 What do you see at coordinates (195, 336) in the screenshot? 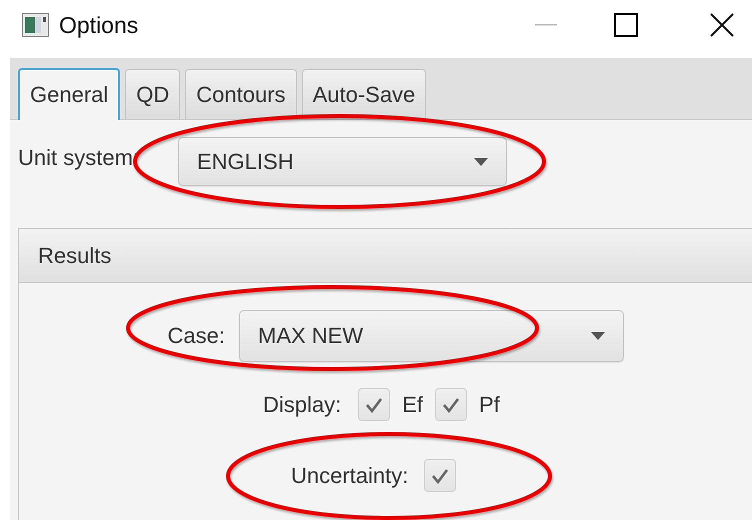
I see `field-label: Case:` at bounding box center [195, 336].